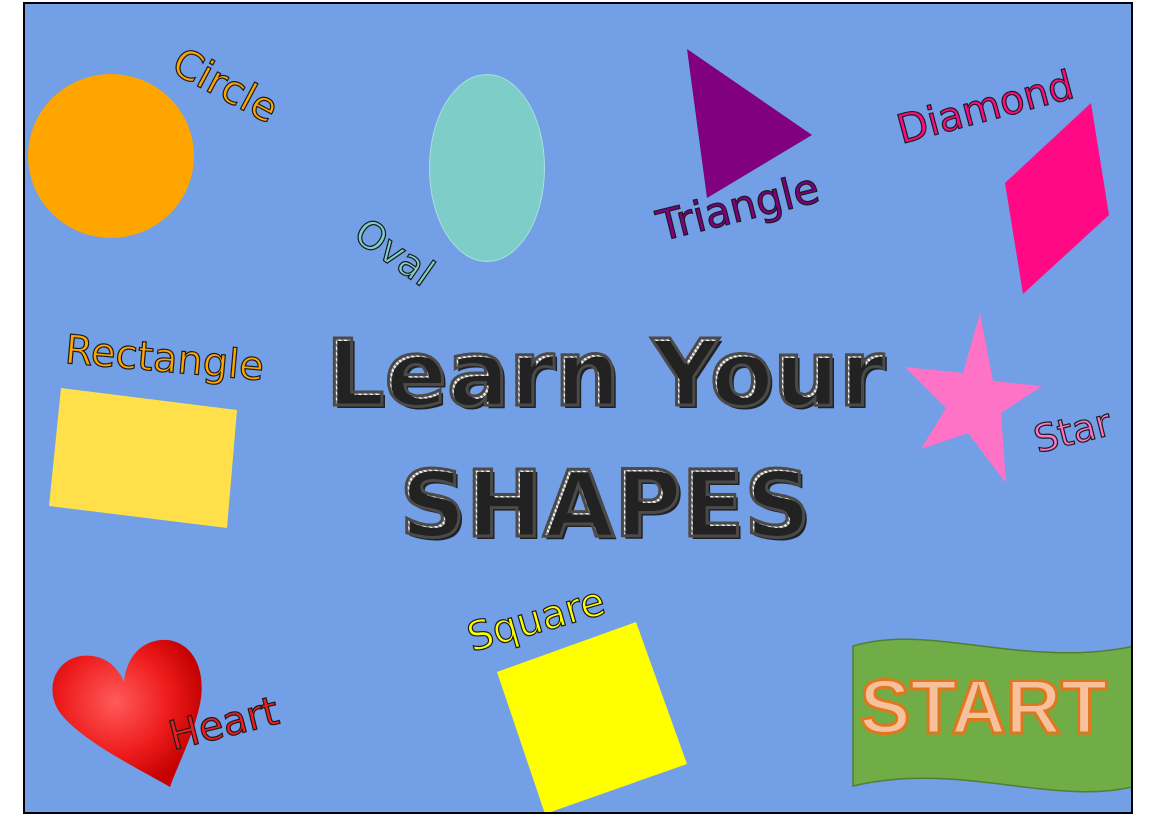  What do you see at coordinates (983, 707) in the screenshot?
I see `start-button-label: START` at bounding box center [983, 707].